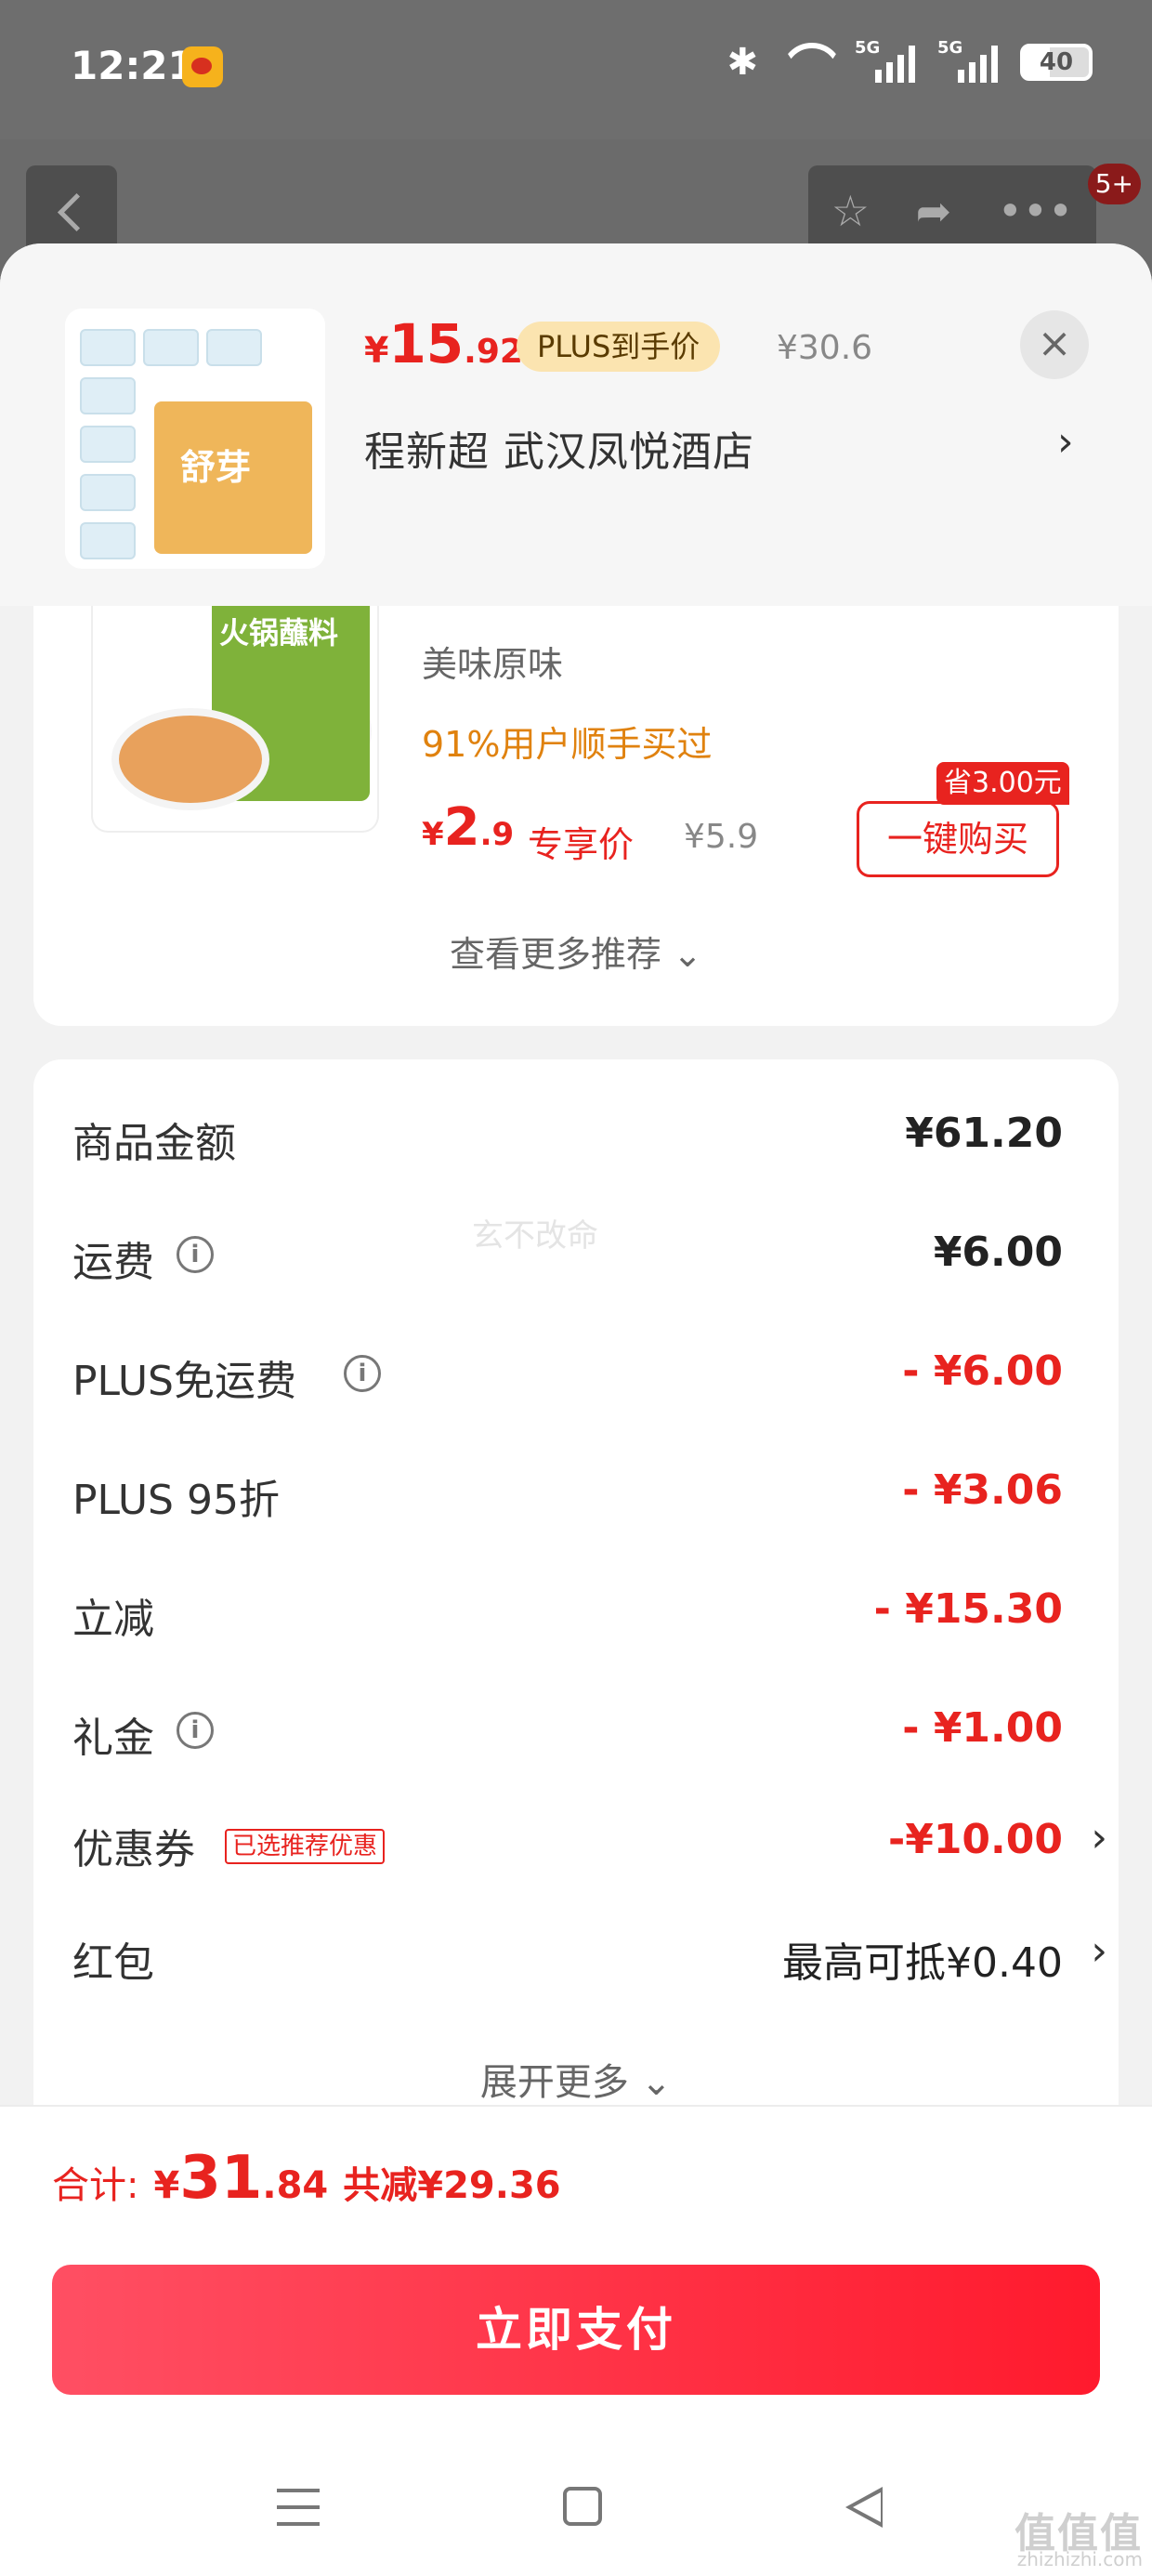 This screenshot has height=2576, width=1152. What do you see at coordinates (825, 348) in the screenshot?
I see `original-price: ¥30.6` at bounding box center [825, 348].